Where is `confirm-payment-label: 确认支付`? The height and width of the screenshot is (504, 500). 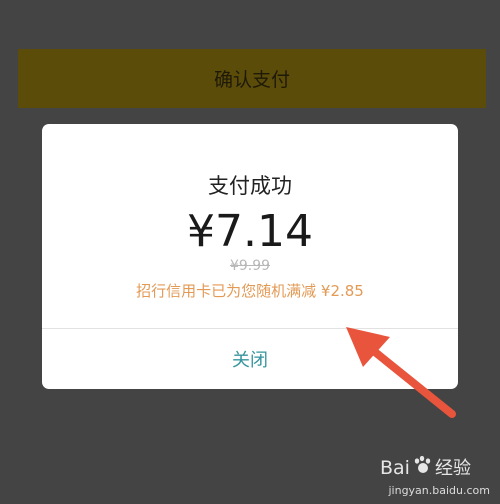 confirm-payment-label: 确认支付 is located at coordinates (251, 80).